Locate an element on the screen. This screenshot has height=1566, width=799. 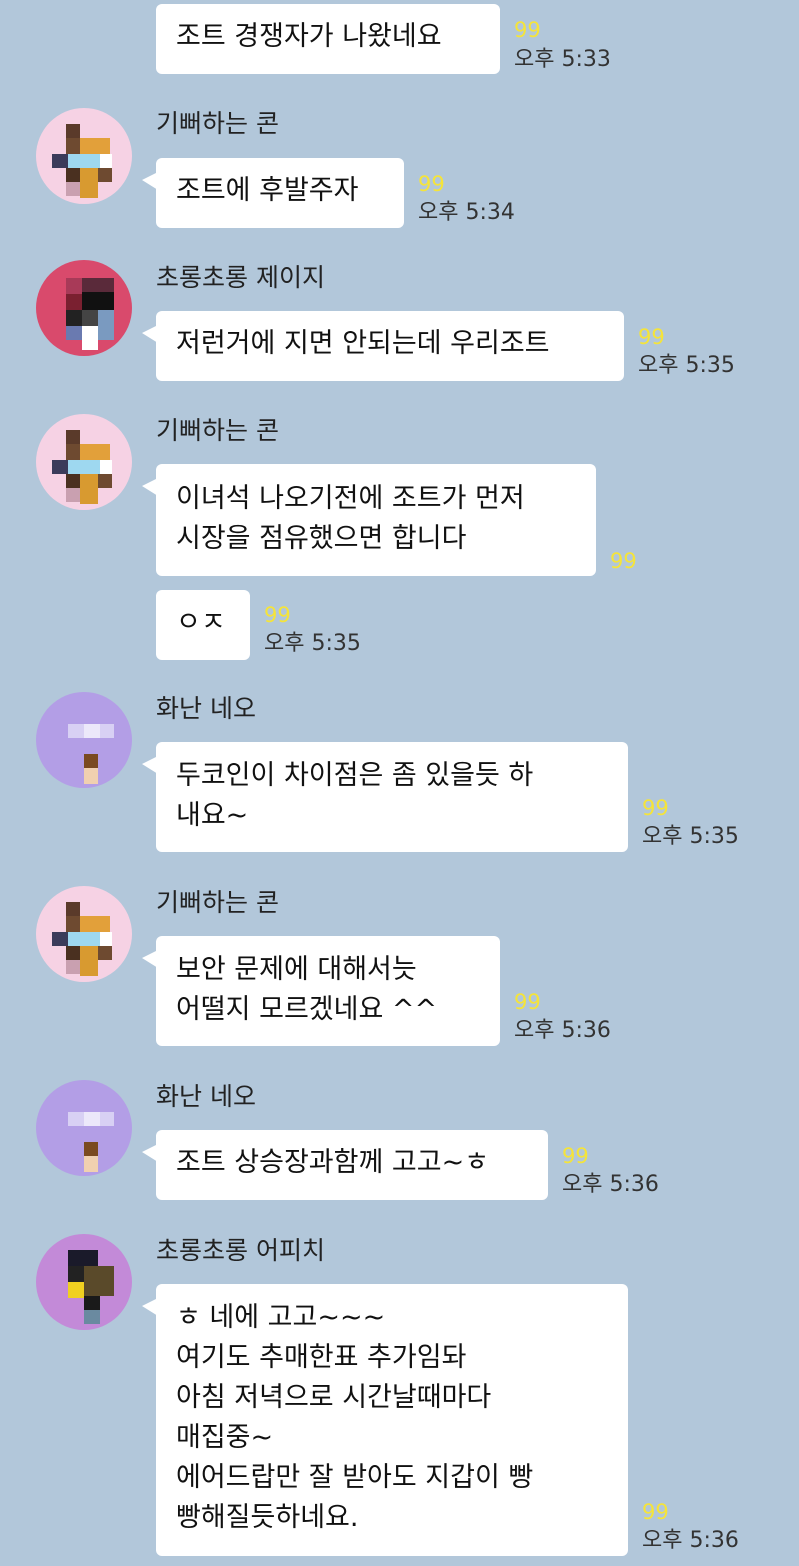
message-line: 어떨지 모르겠네요 ^^ is located at coordinates (307, 1009).